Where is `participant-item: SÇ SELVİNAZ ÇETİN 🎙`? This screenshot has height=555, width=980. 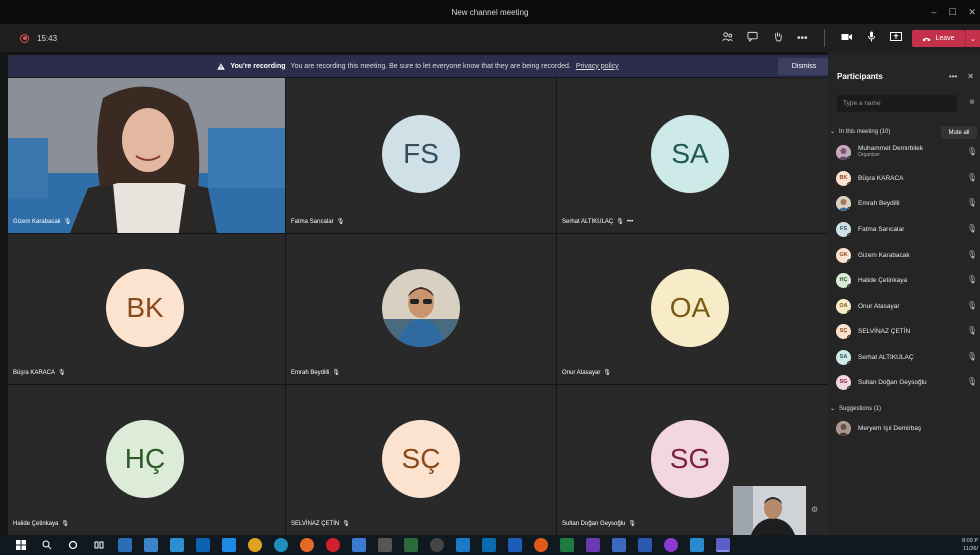
participant-item: SÇ SELVİNAZ ÇETİN 🎙 is located at coordinates (908, 331).